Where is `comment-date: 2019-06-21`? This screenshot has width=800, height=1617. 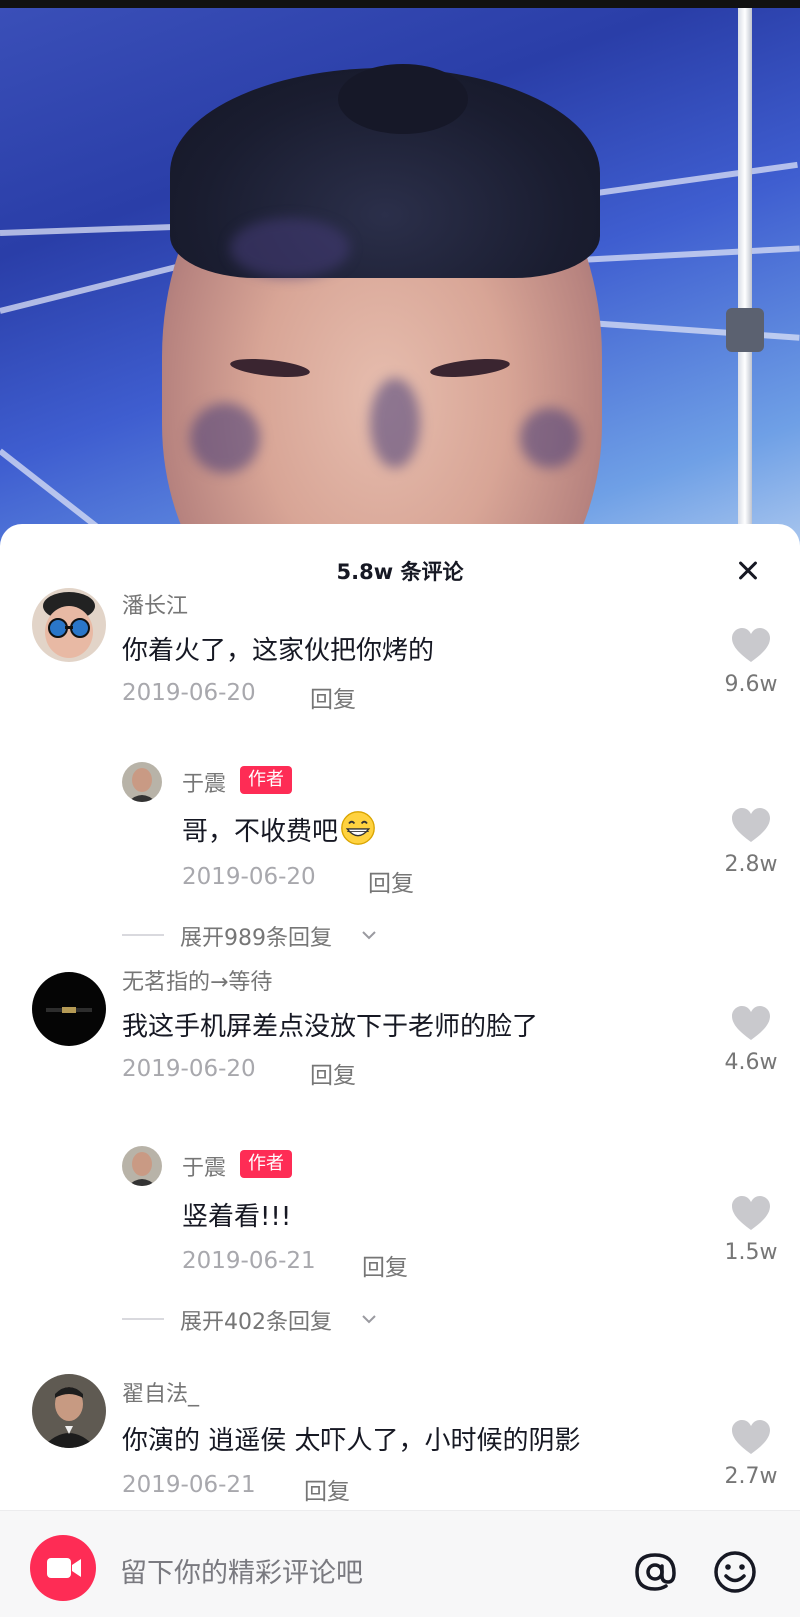 comment-date: 2019-06-21 is located at coordinates (189, 1485).